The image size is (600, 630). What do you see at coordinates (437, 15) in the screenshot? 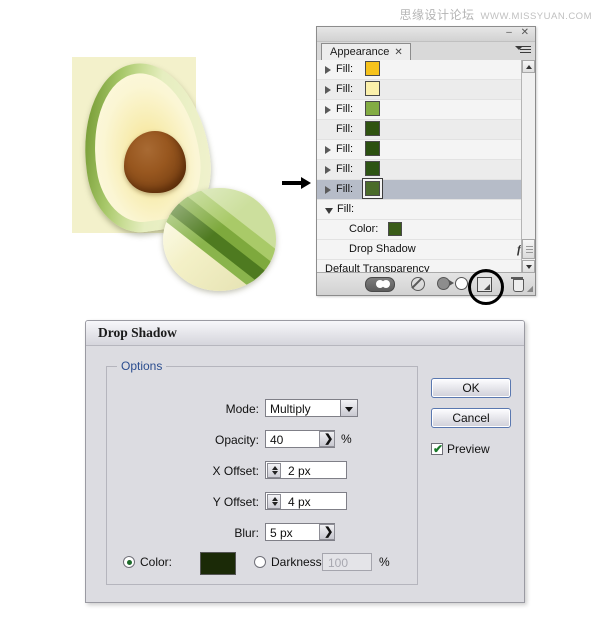
I see `watermark-chinese-text: 思缘设计论坛` at bounding box center [437, 15].